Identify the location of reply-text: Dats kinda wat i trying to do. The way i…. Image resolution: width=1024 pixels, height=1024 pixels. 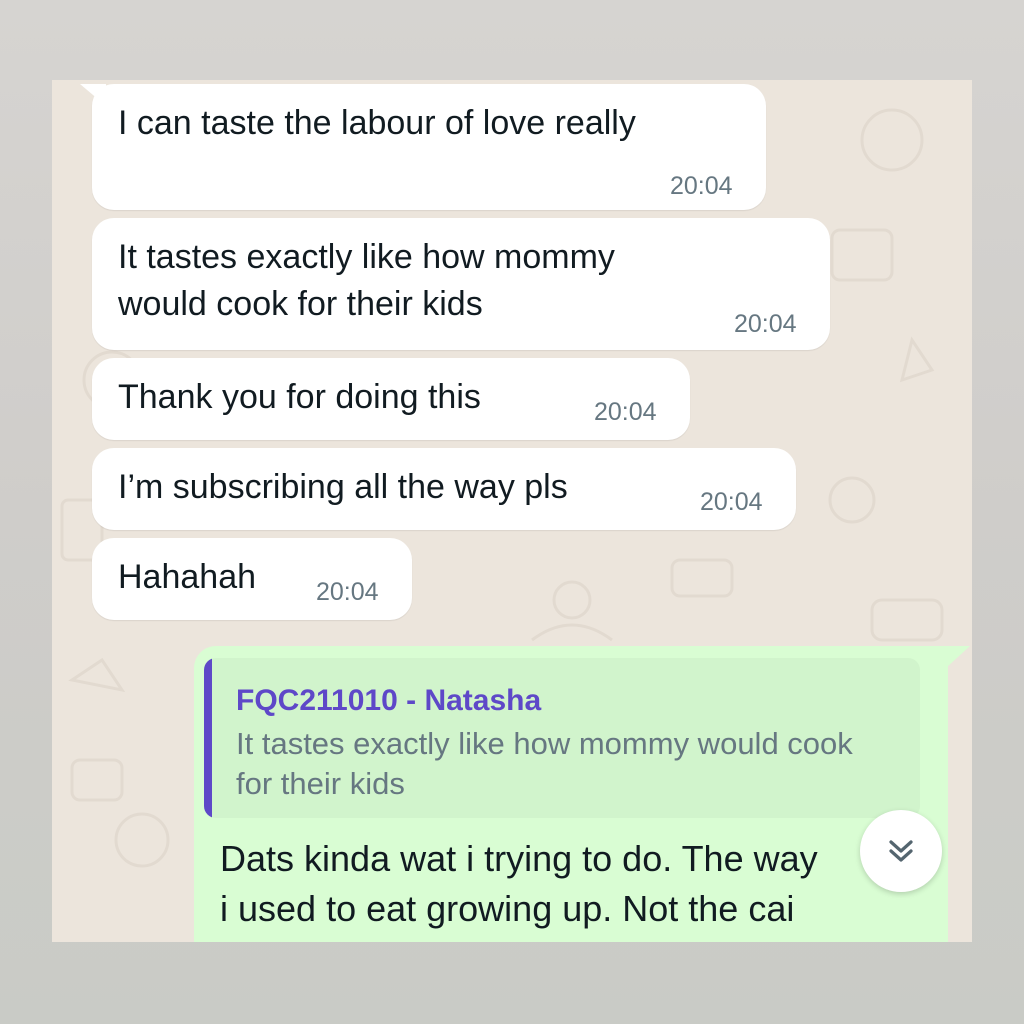
(570, 884).